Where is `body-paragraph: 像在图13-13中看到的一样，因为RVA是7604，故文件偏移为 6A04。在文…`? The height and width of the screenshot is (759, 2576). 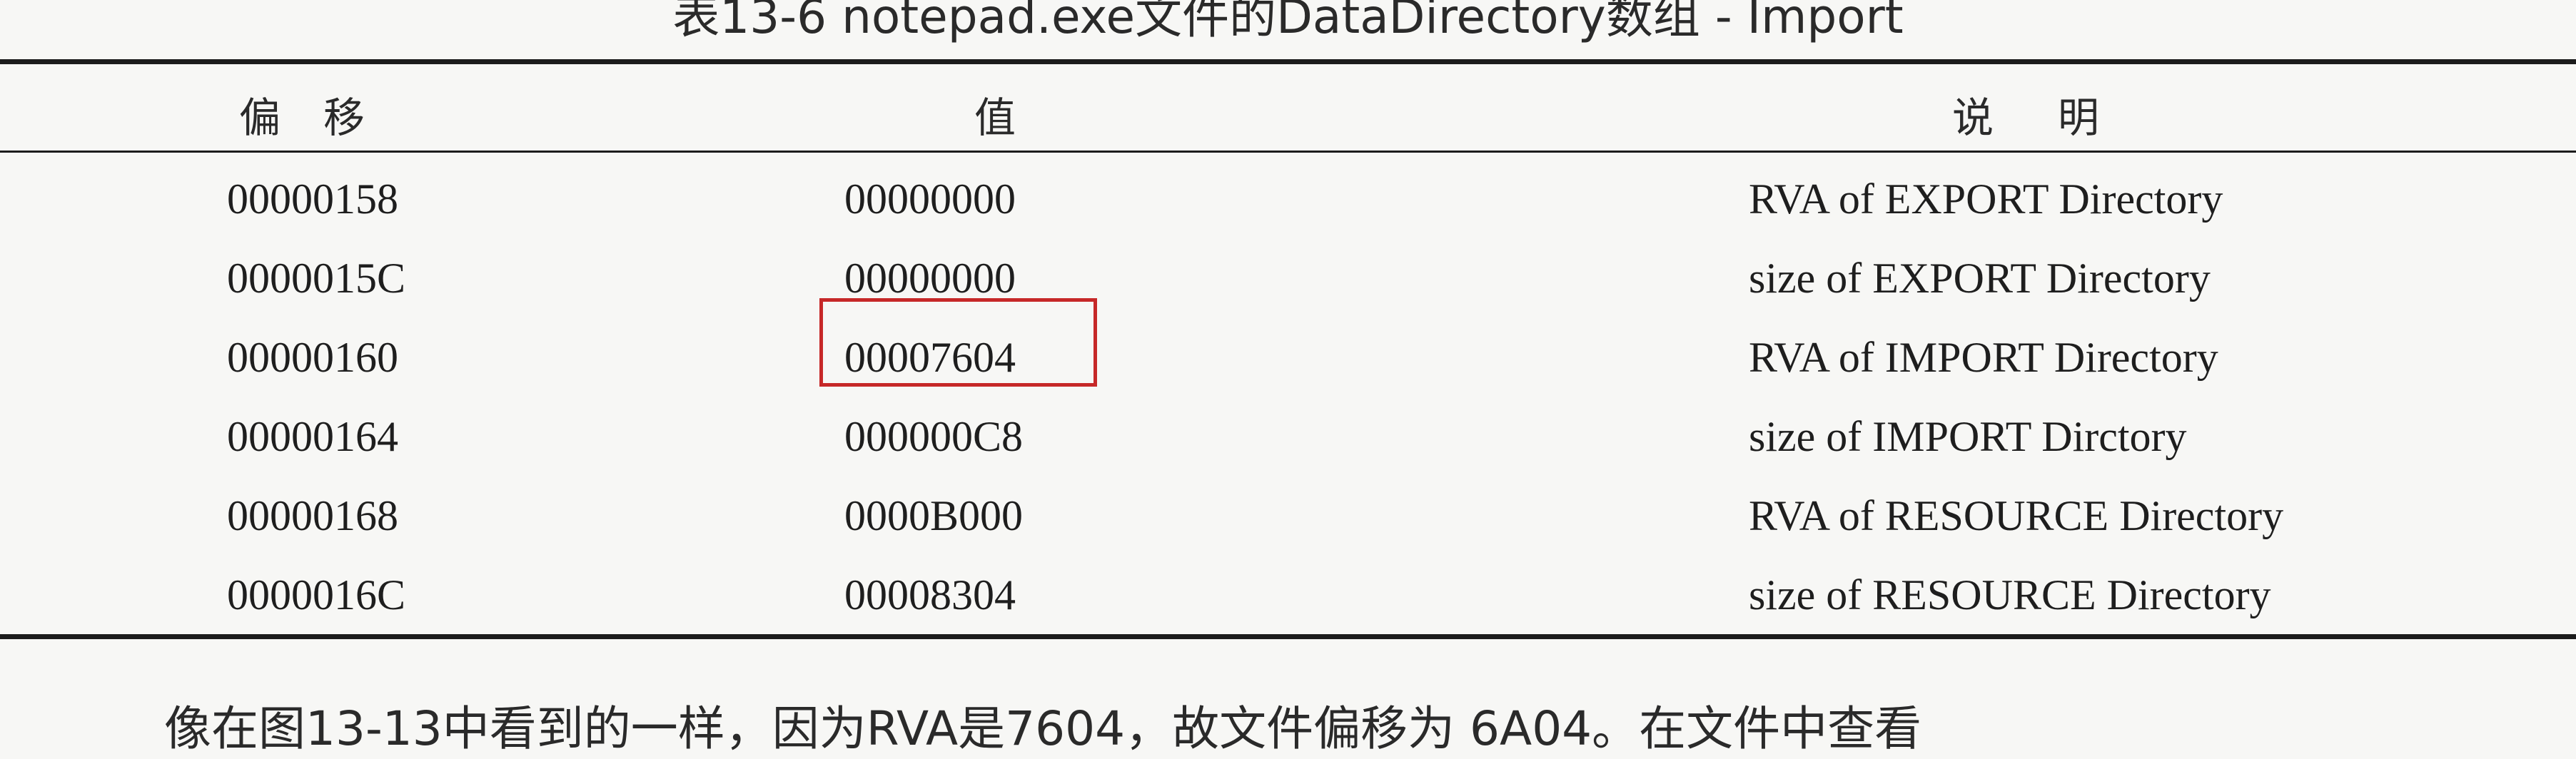 body-paragraph: 像在图13-13中看到的一样，因为RVA是7604，故文件偏移为 6A04。在文… is located at coordinates (1043, 728).